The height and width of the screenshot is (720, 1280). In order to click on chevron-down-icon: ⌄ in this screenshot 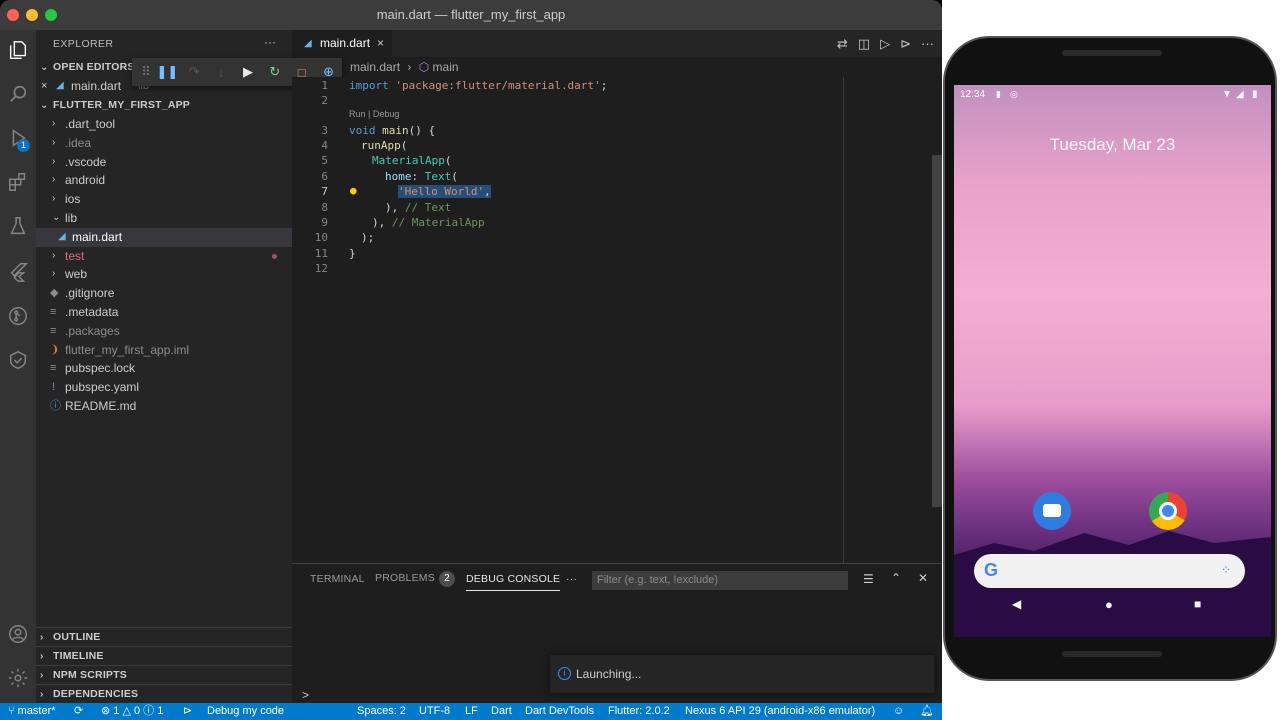, I will do `click(44, 105)`.